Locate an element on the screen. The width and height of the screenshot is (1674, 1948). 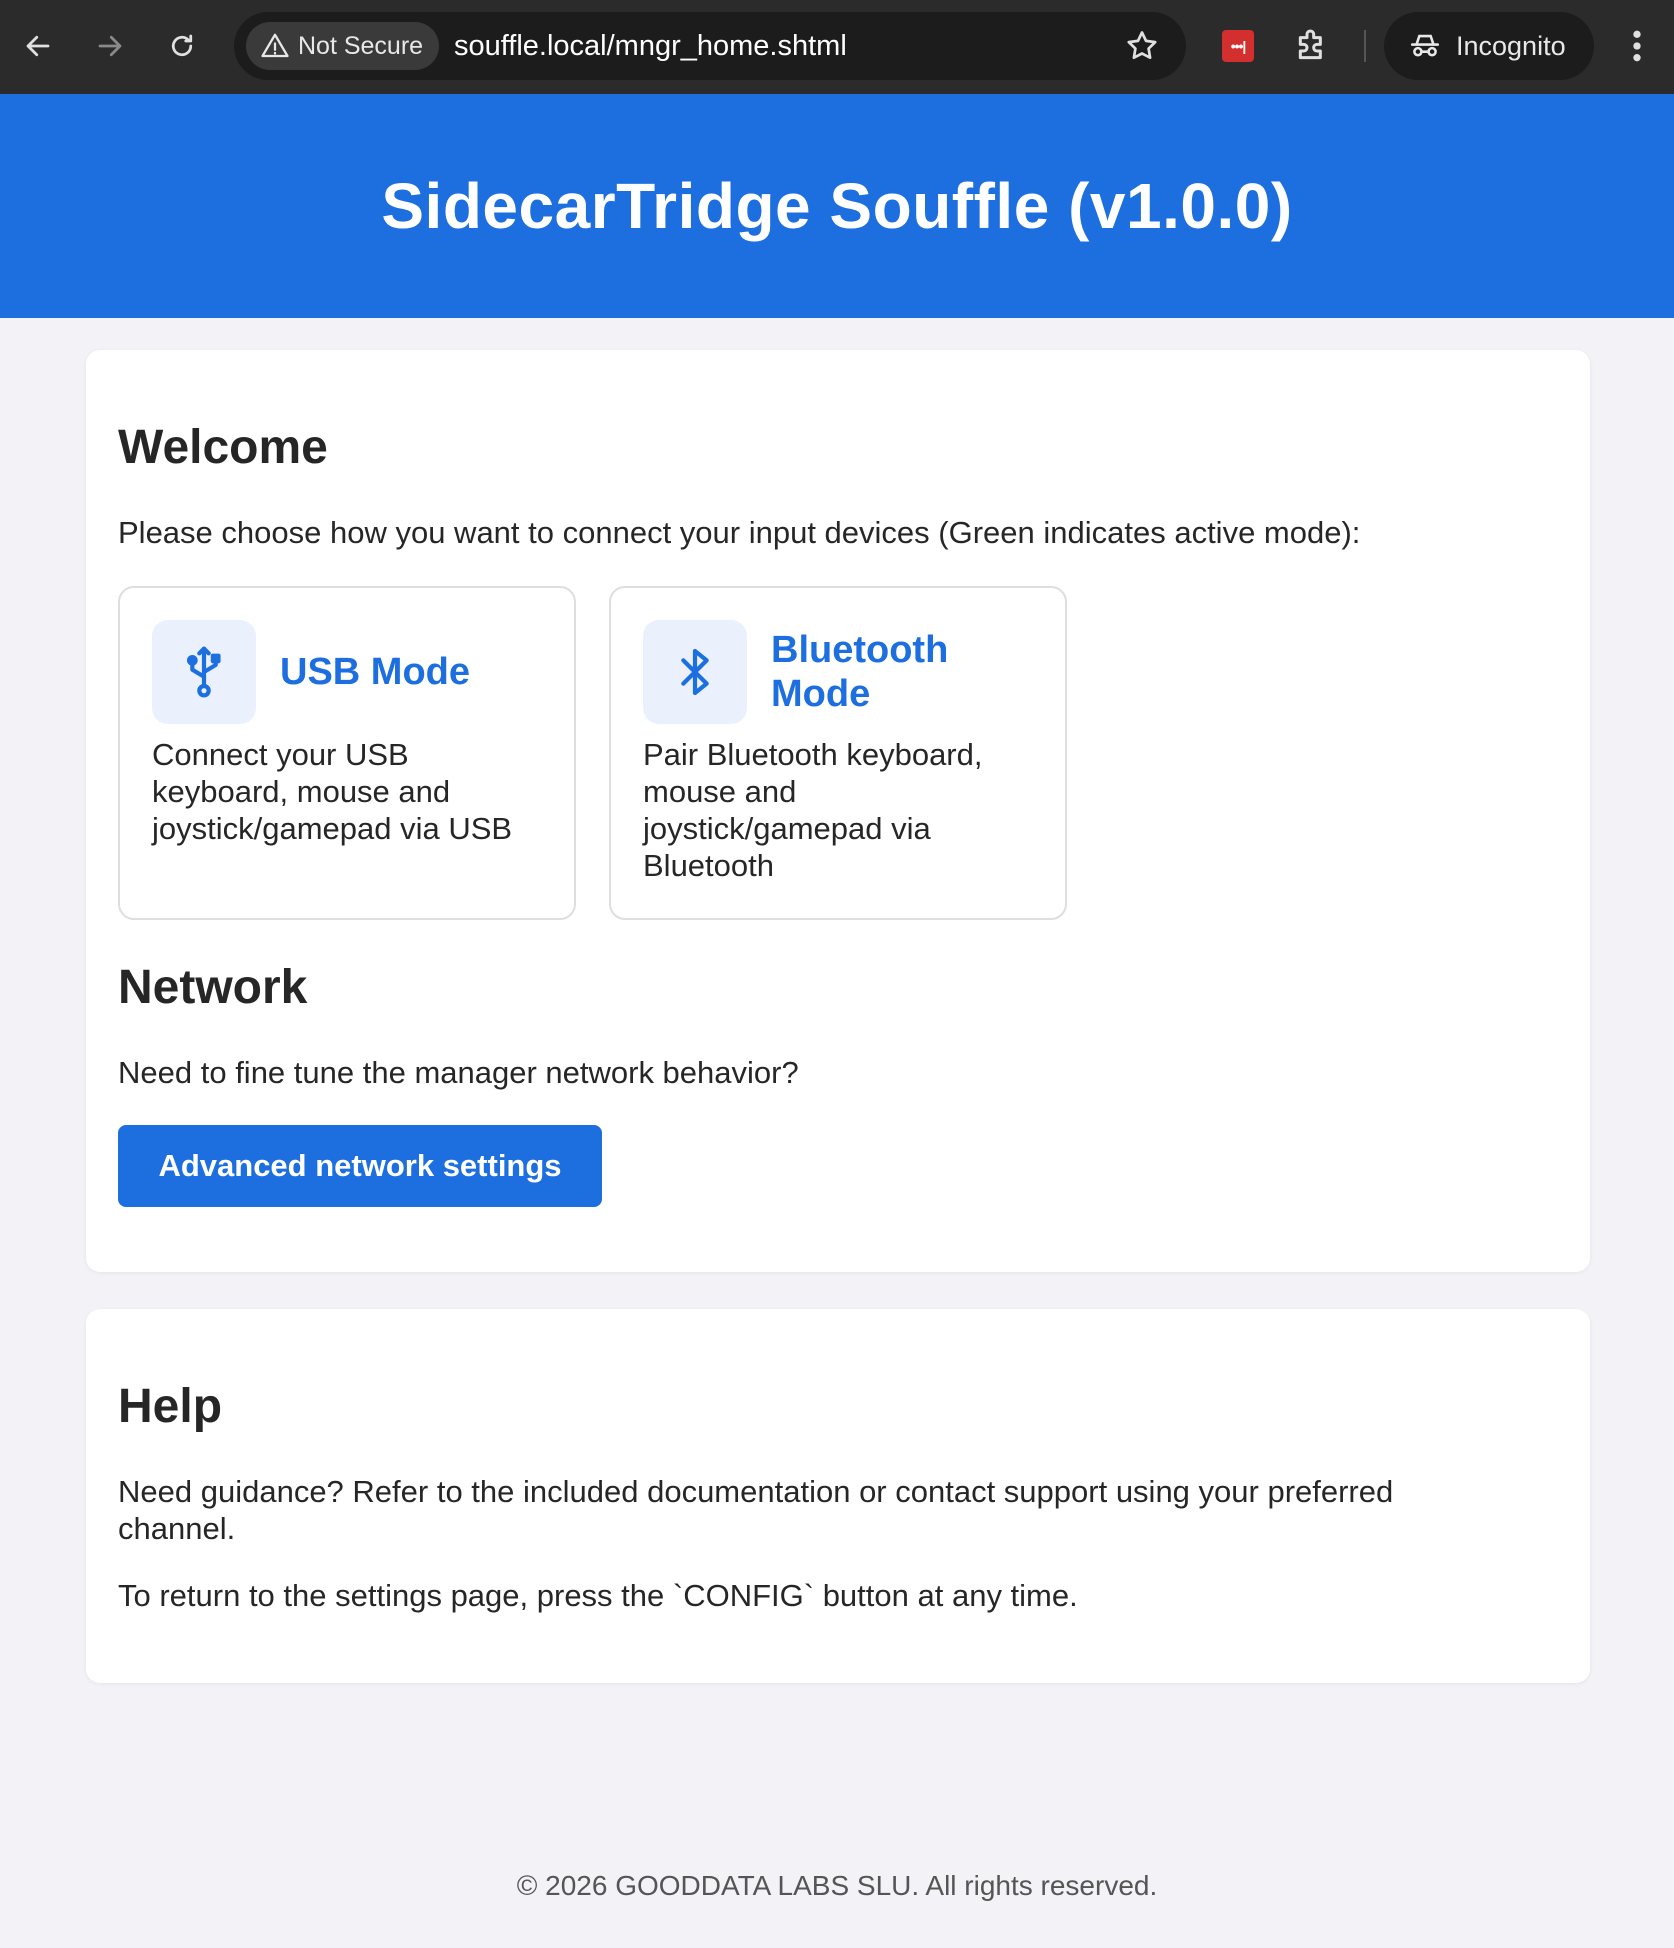
incognito-chip: Incognito is located at coordinates (1489, 46).